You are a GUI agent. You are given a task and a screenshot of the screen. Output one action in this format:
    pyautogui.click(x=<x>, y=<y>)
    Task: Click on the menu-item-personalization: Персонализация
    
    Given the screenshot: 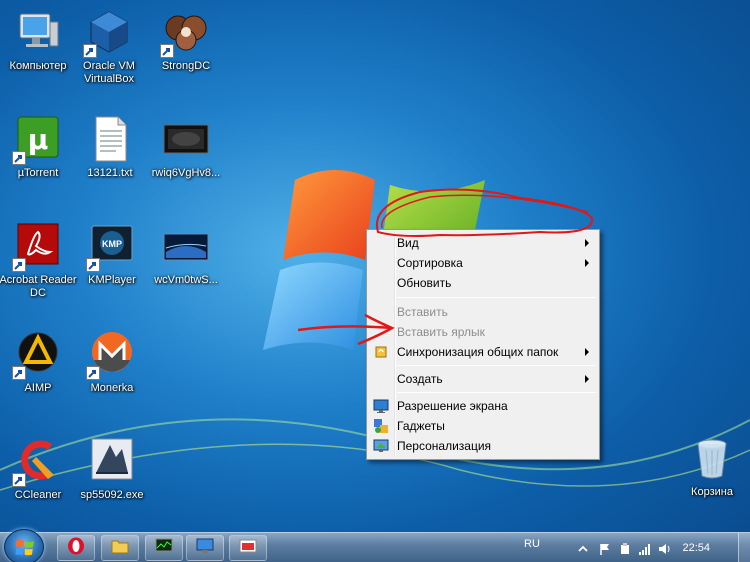 What is the action you would take?
    pyautogui.click(x=483, y=446)
    